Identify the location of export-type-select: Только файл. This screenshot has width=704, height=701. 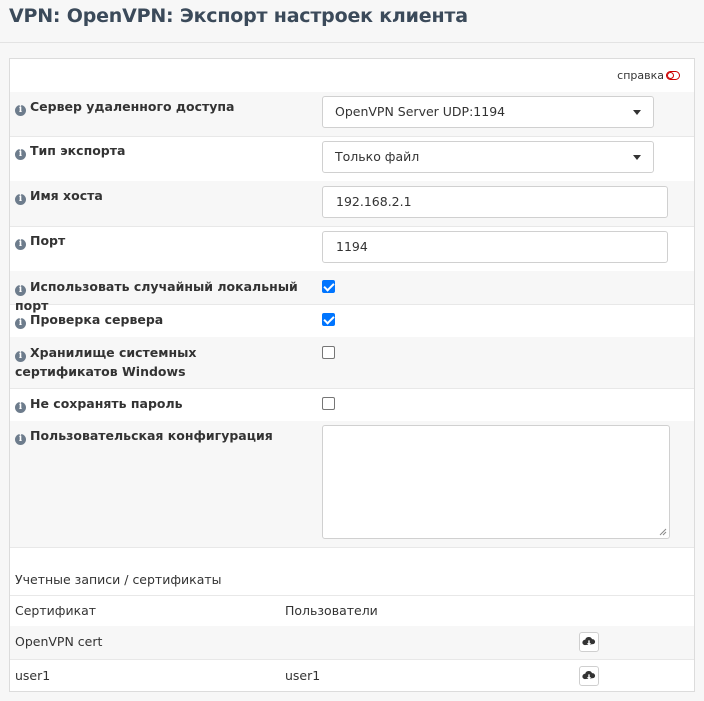
(488, 157).